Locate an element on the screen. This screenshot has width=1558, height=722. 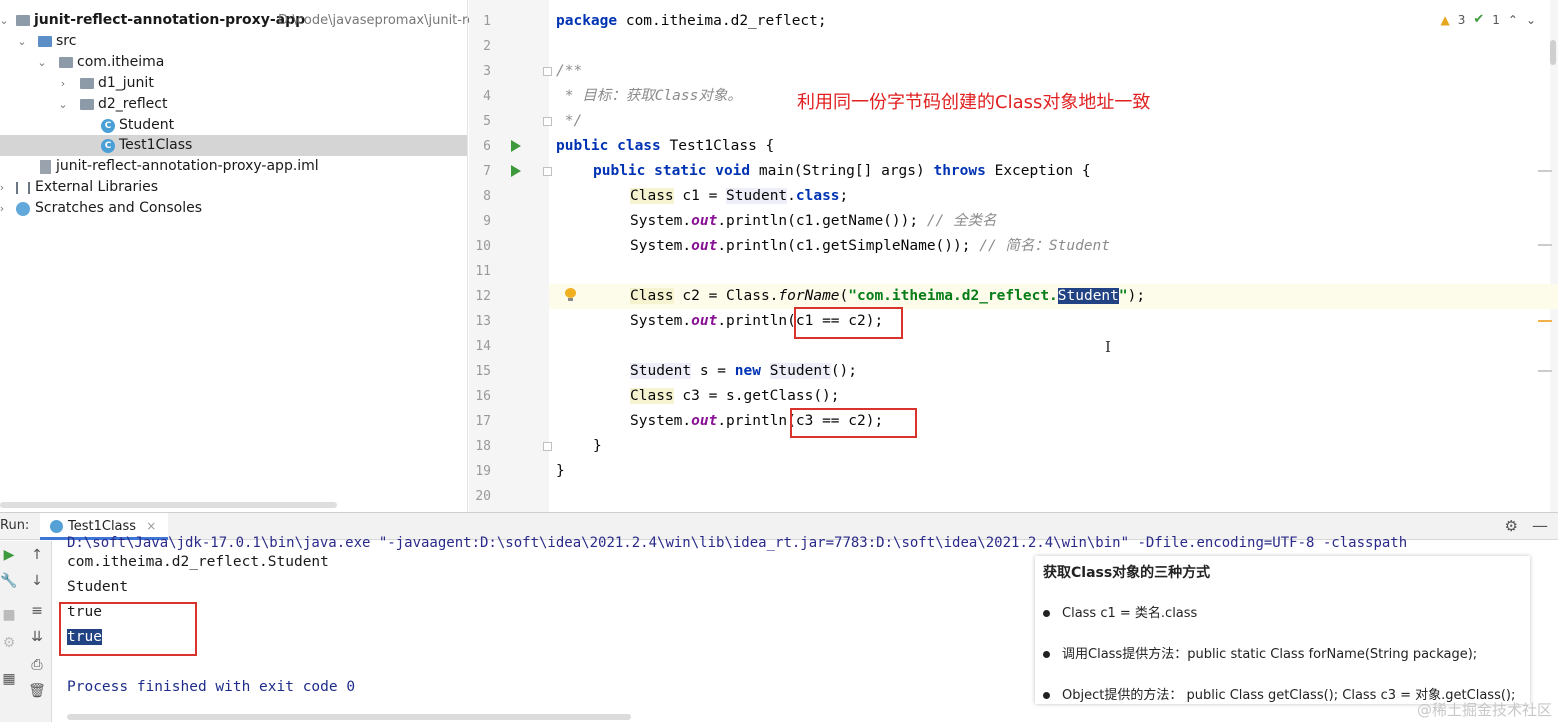
tree-item-d1-junit: › d1_junit is located at coordinates (233, 83).